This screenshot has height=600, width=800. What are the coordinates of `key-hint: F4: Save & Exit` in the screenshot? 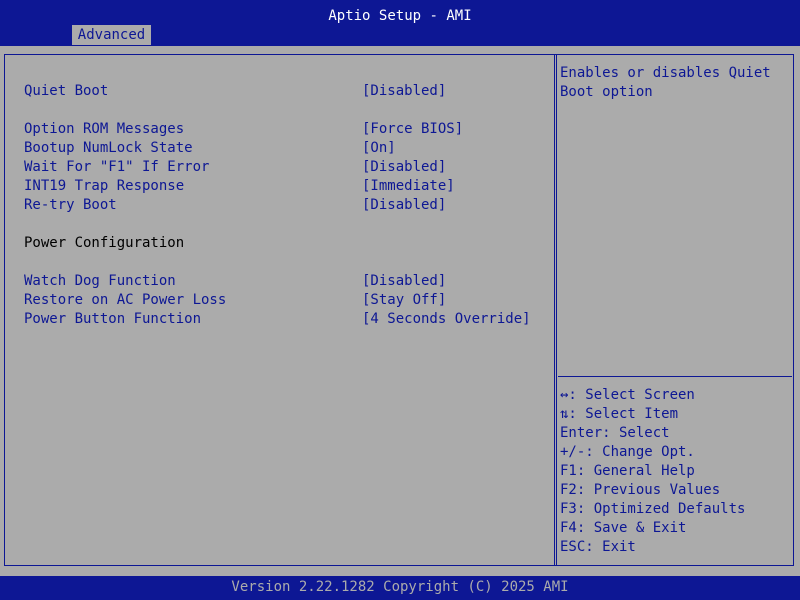 It's located at (623, 528).